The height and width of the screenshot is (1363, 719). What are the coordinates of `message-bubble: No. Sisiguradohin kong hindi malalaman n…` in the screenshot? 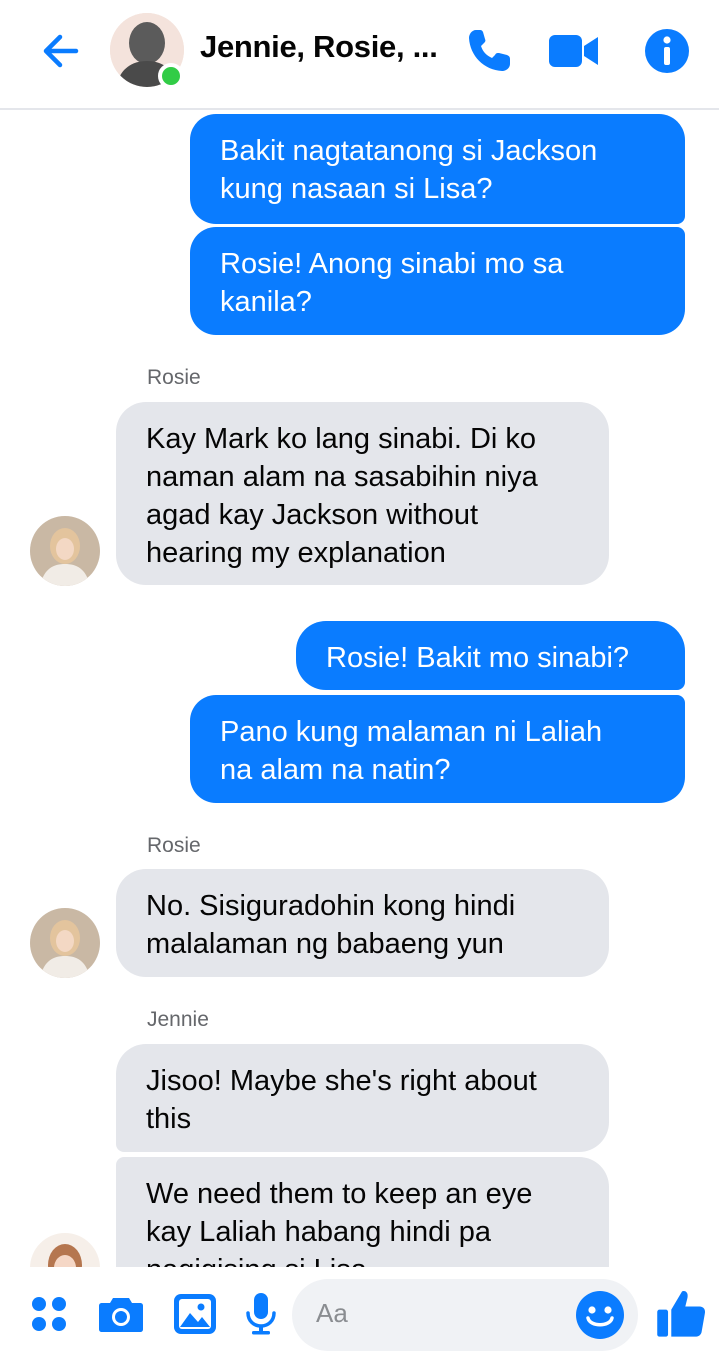 It's located at (362, 923).